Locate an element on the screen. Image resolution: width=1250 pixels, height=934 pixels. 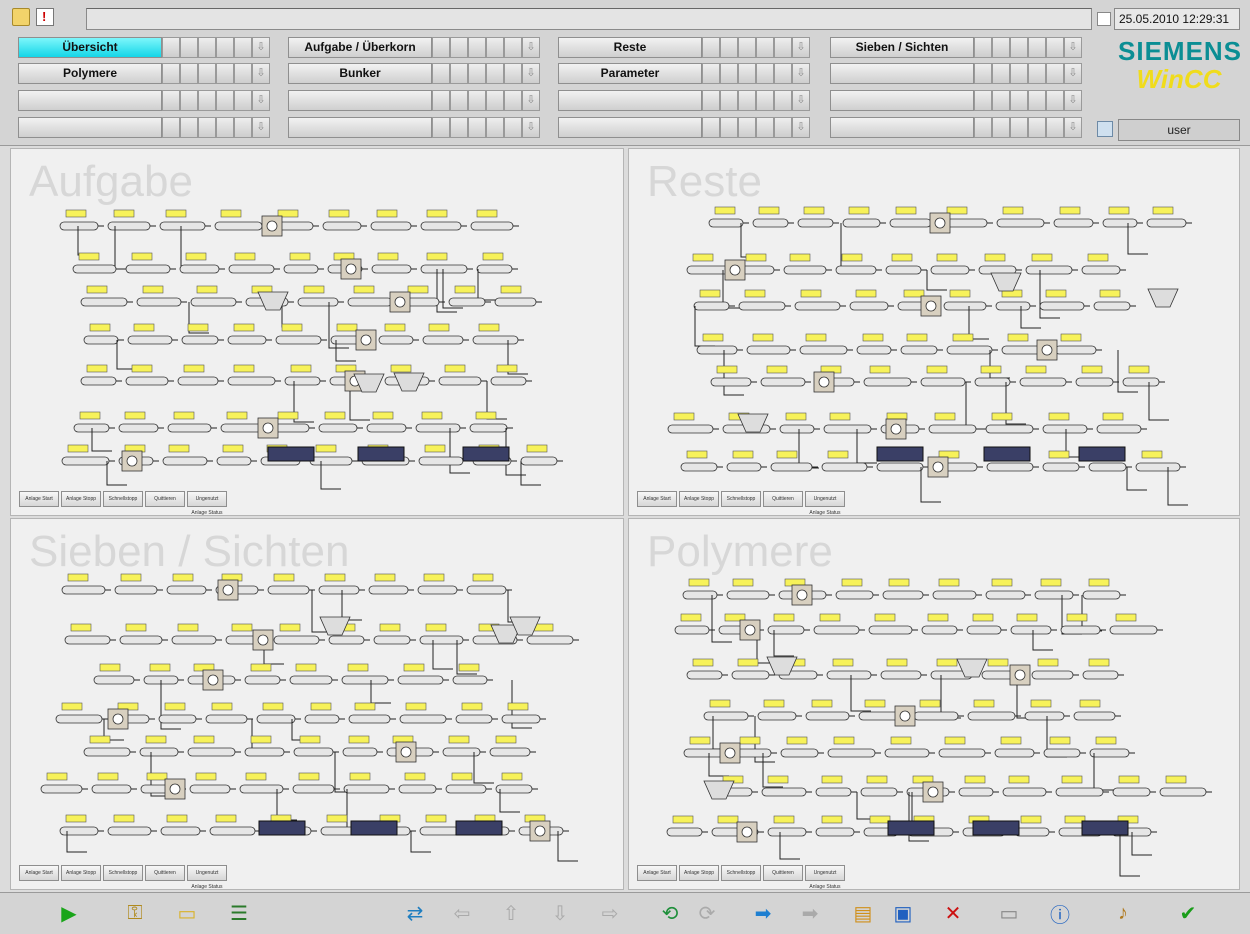
nav-button is located at coordinates (902, 100).